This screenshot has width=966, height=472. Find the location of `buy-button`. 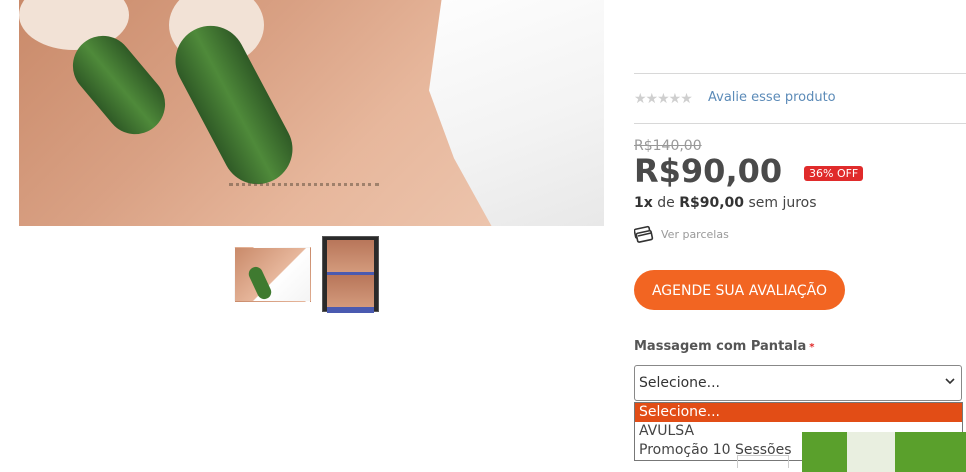

buy-button is located at coordinates (884, 452).